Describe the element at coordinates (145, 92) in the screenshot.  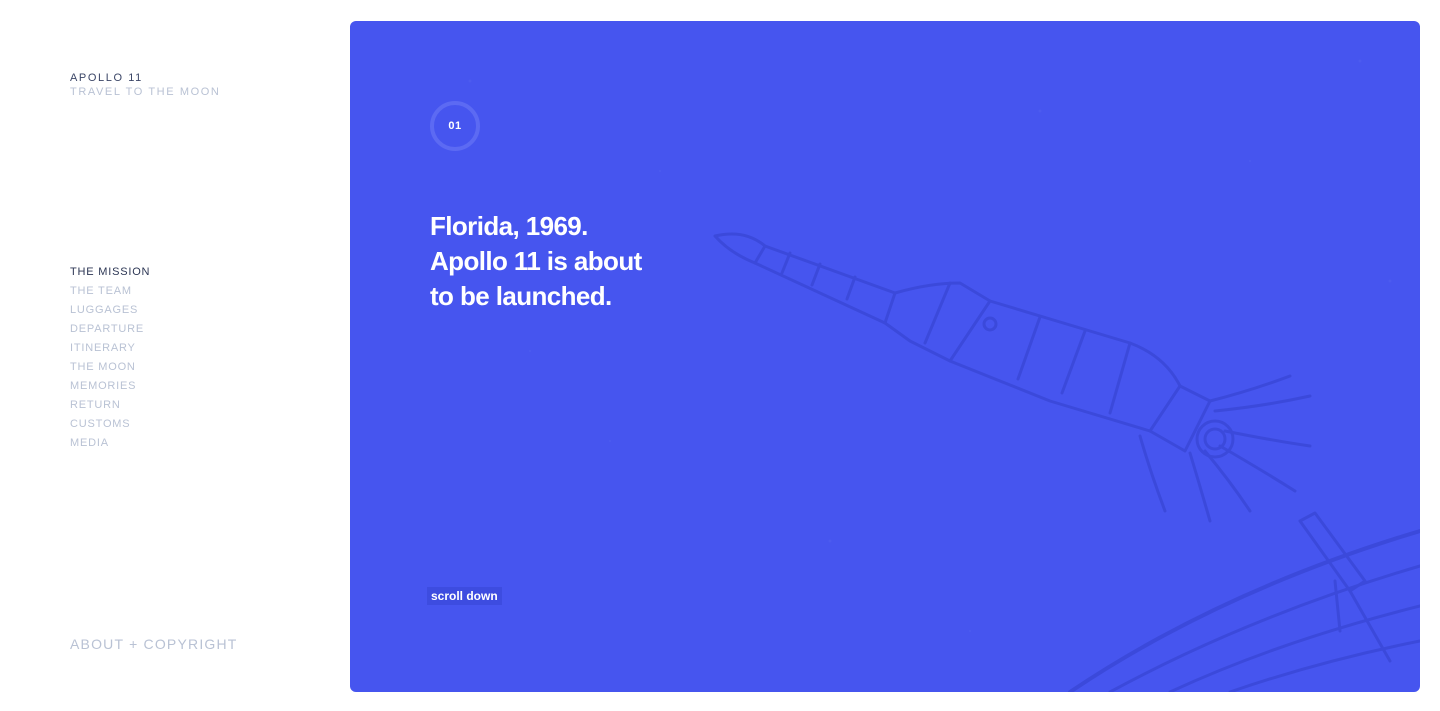
I see `brand-subtitle: TRAVEL TO THE MOON` at that location.